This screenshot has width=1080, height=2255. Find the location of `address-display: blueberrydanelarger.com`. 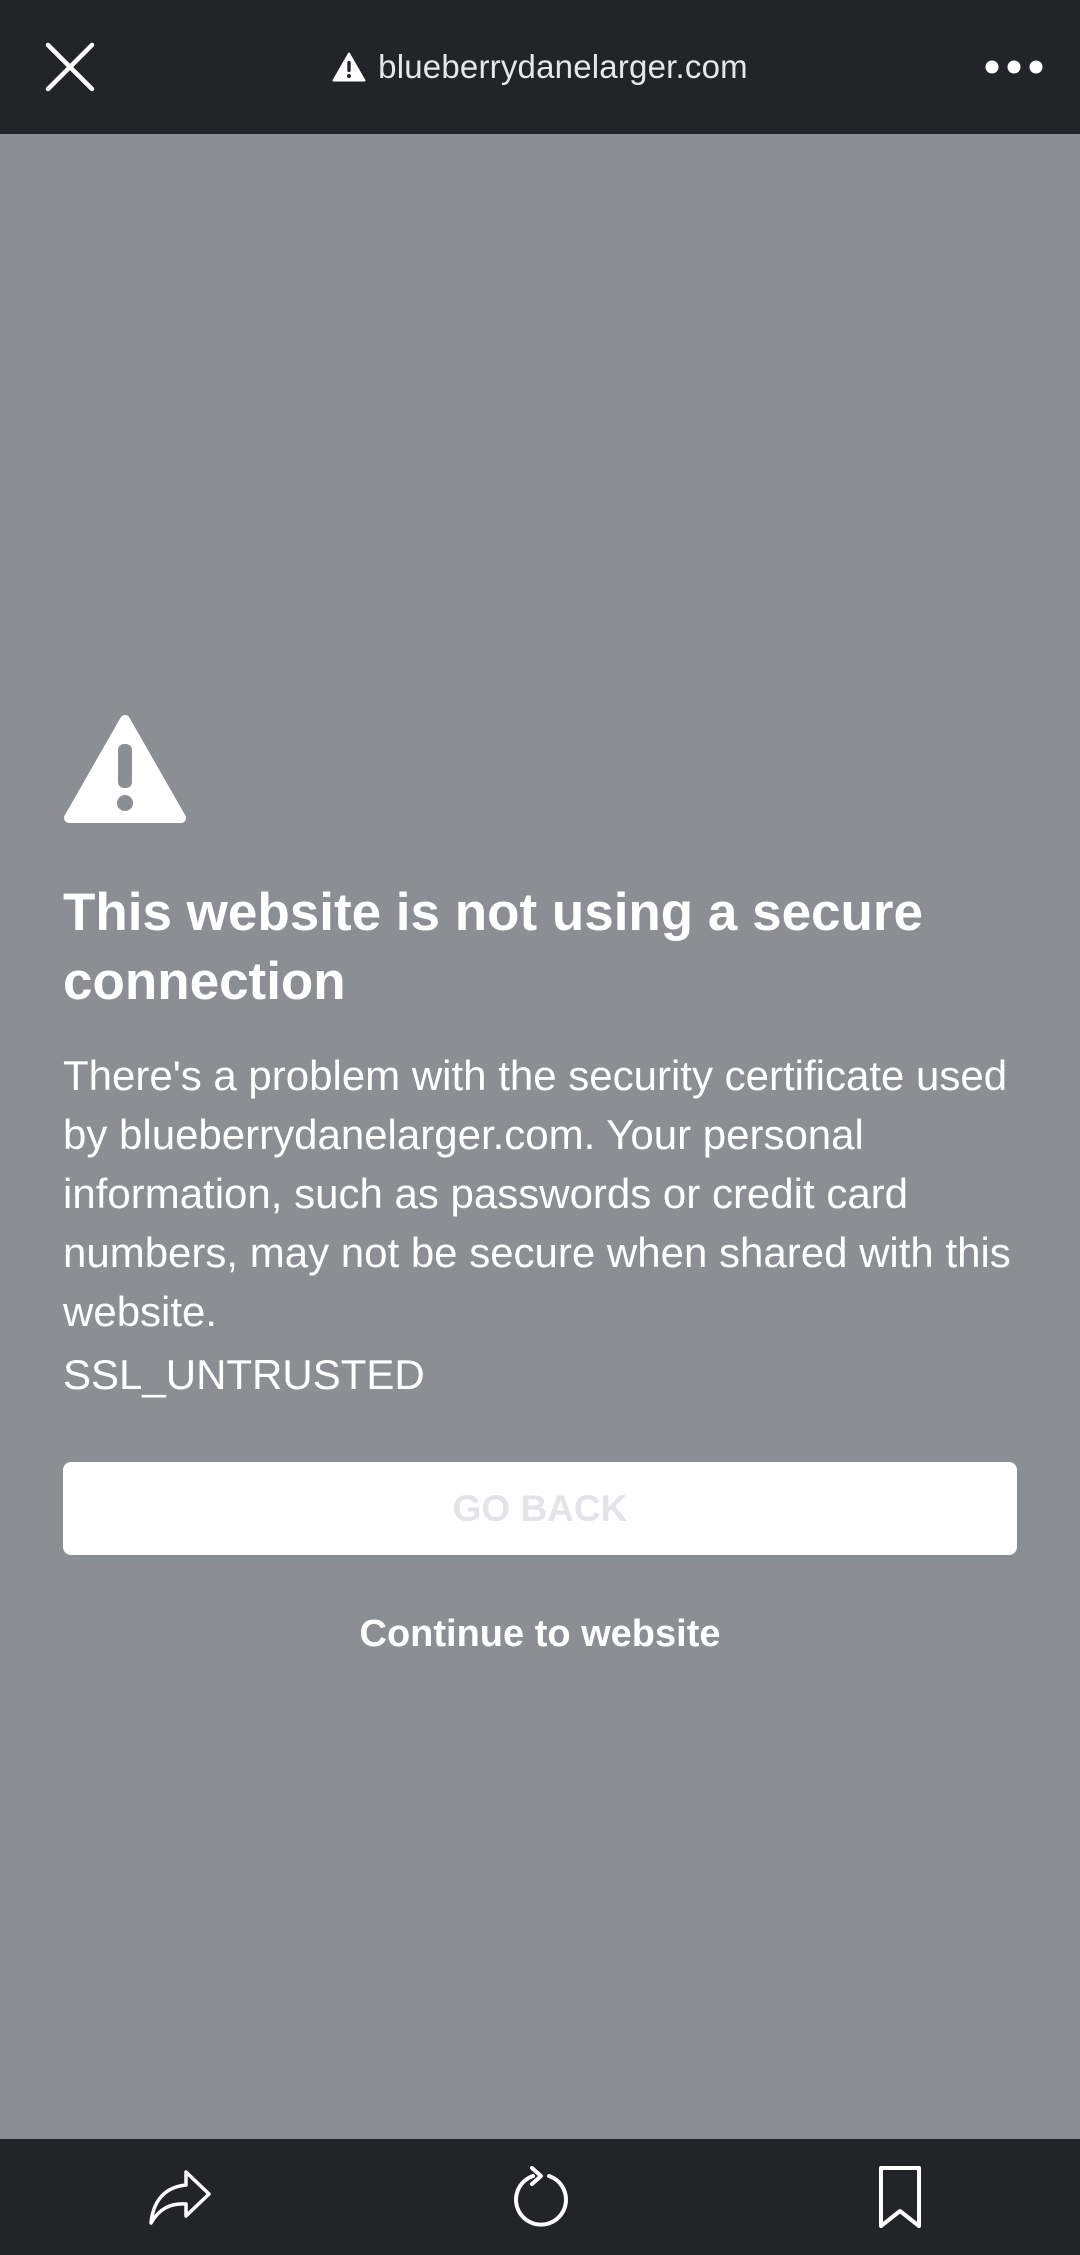

address-display: blueberrydanelarger.com is located at coordinates (540, 67).